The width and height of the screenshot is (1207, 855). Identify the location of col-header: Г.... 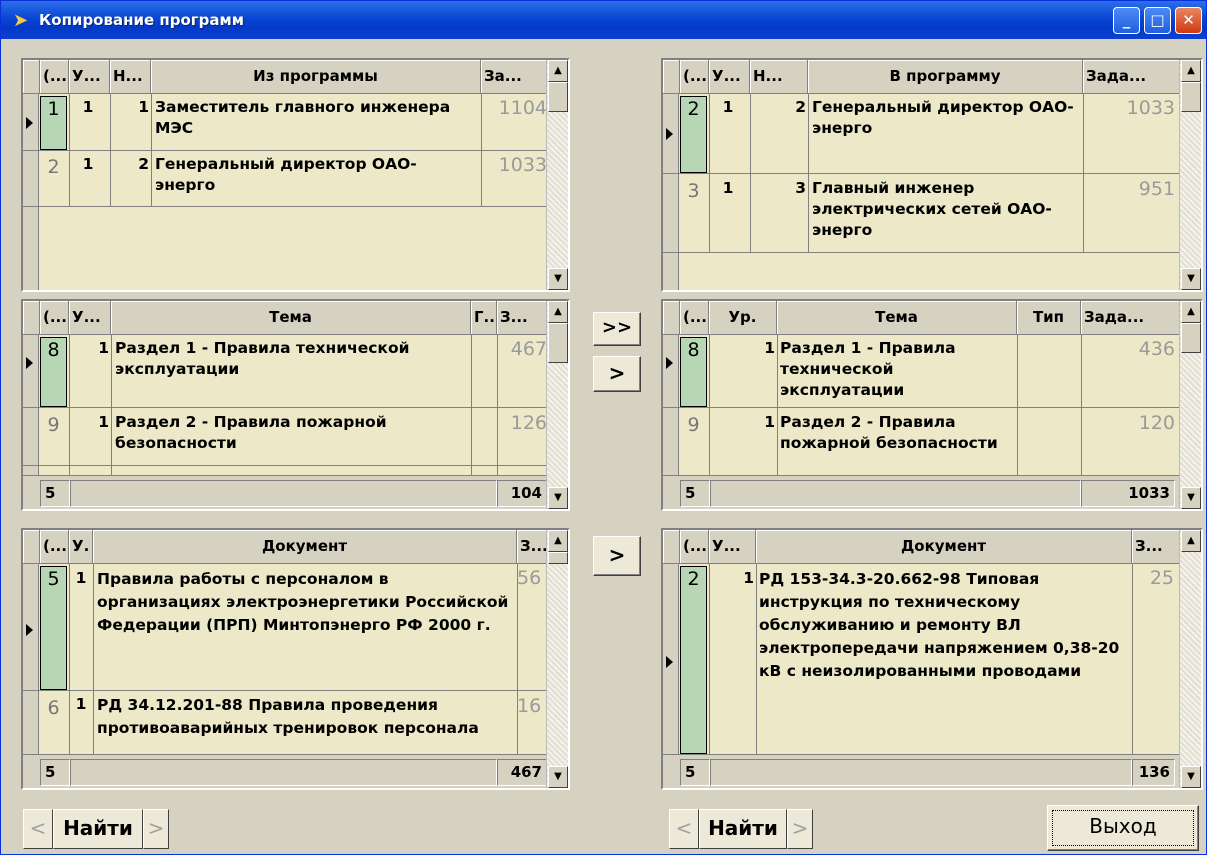
(484, 318).